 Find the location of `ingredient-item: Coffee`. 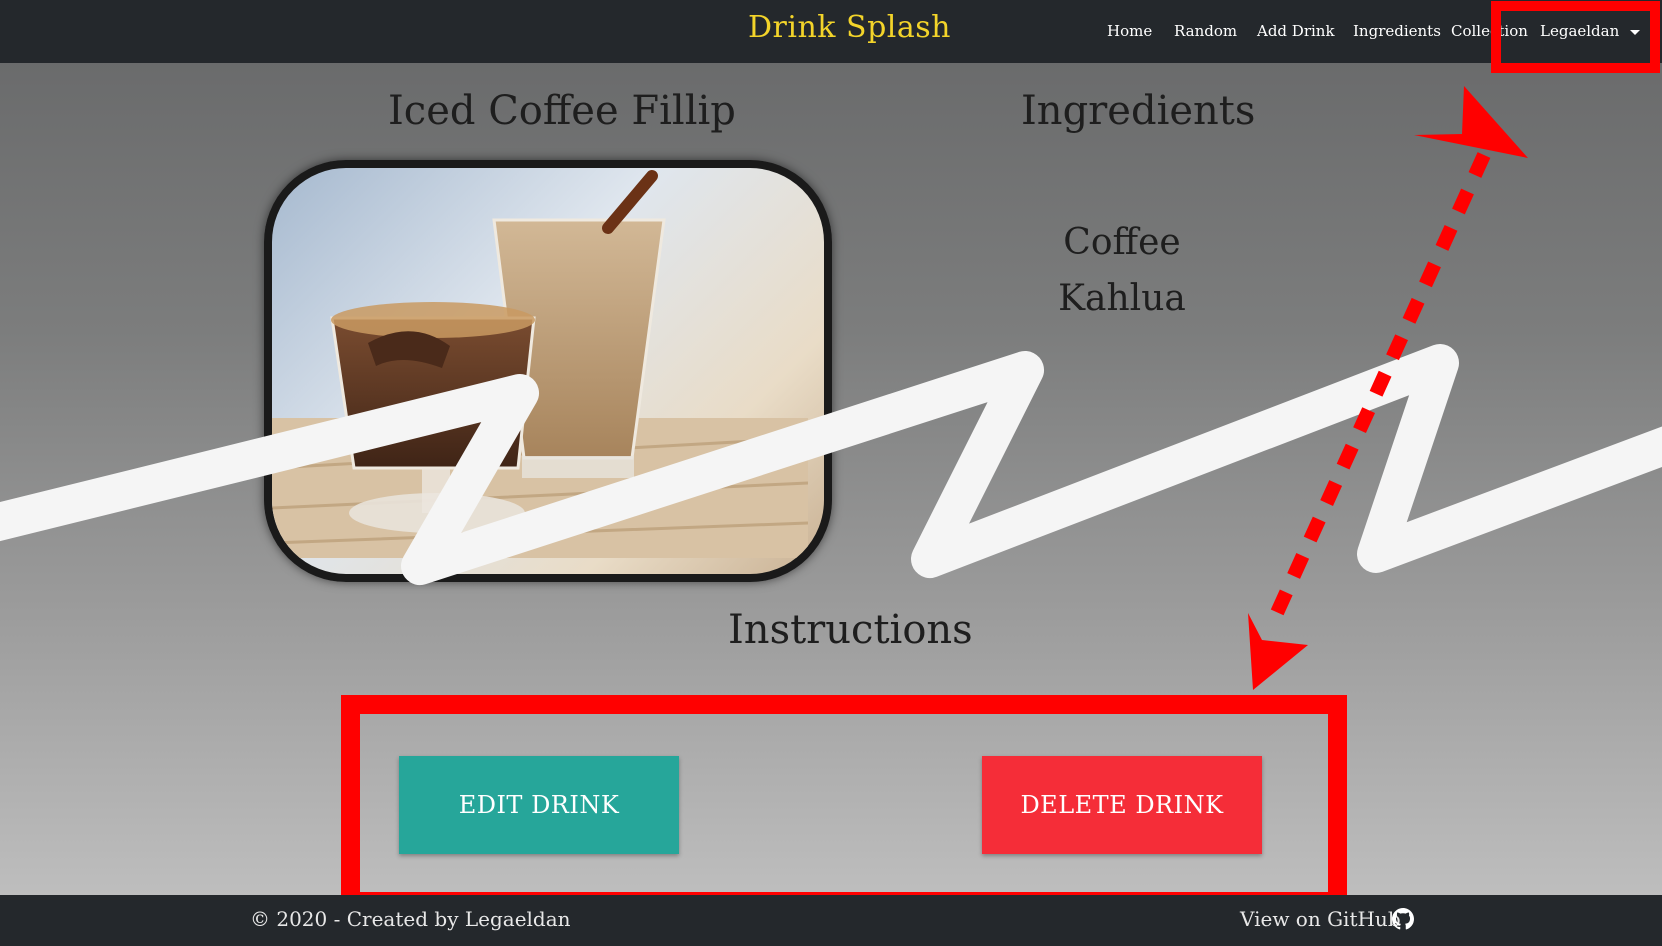

ingredient-item: Coffee is located at coordinates (1122, 242).